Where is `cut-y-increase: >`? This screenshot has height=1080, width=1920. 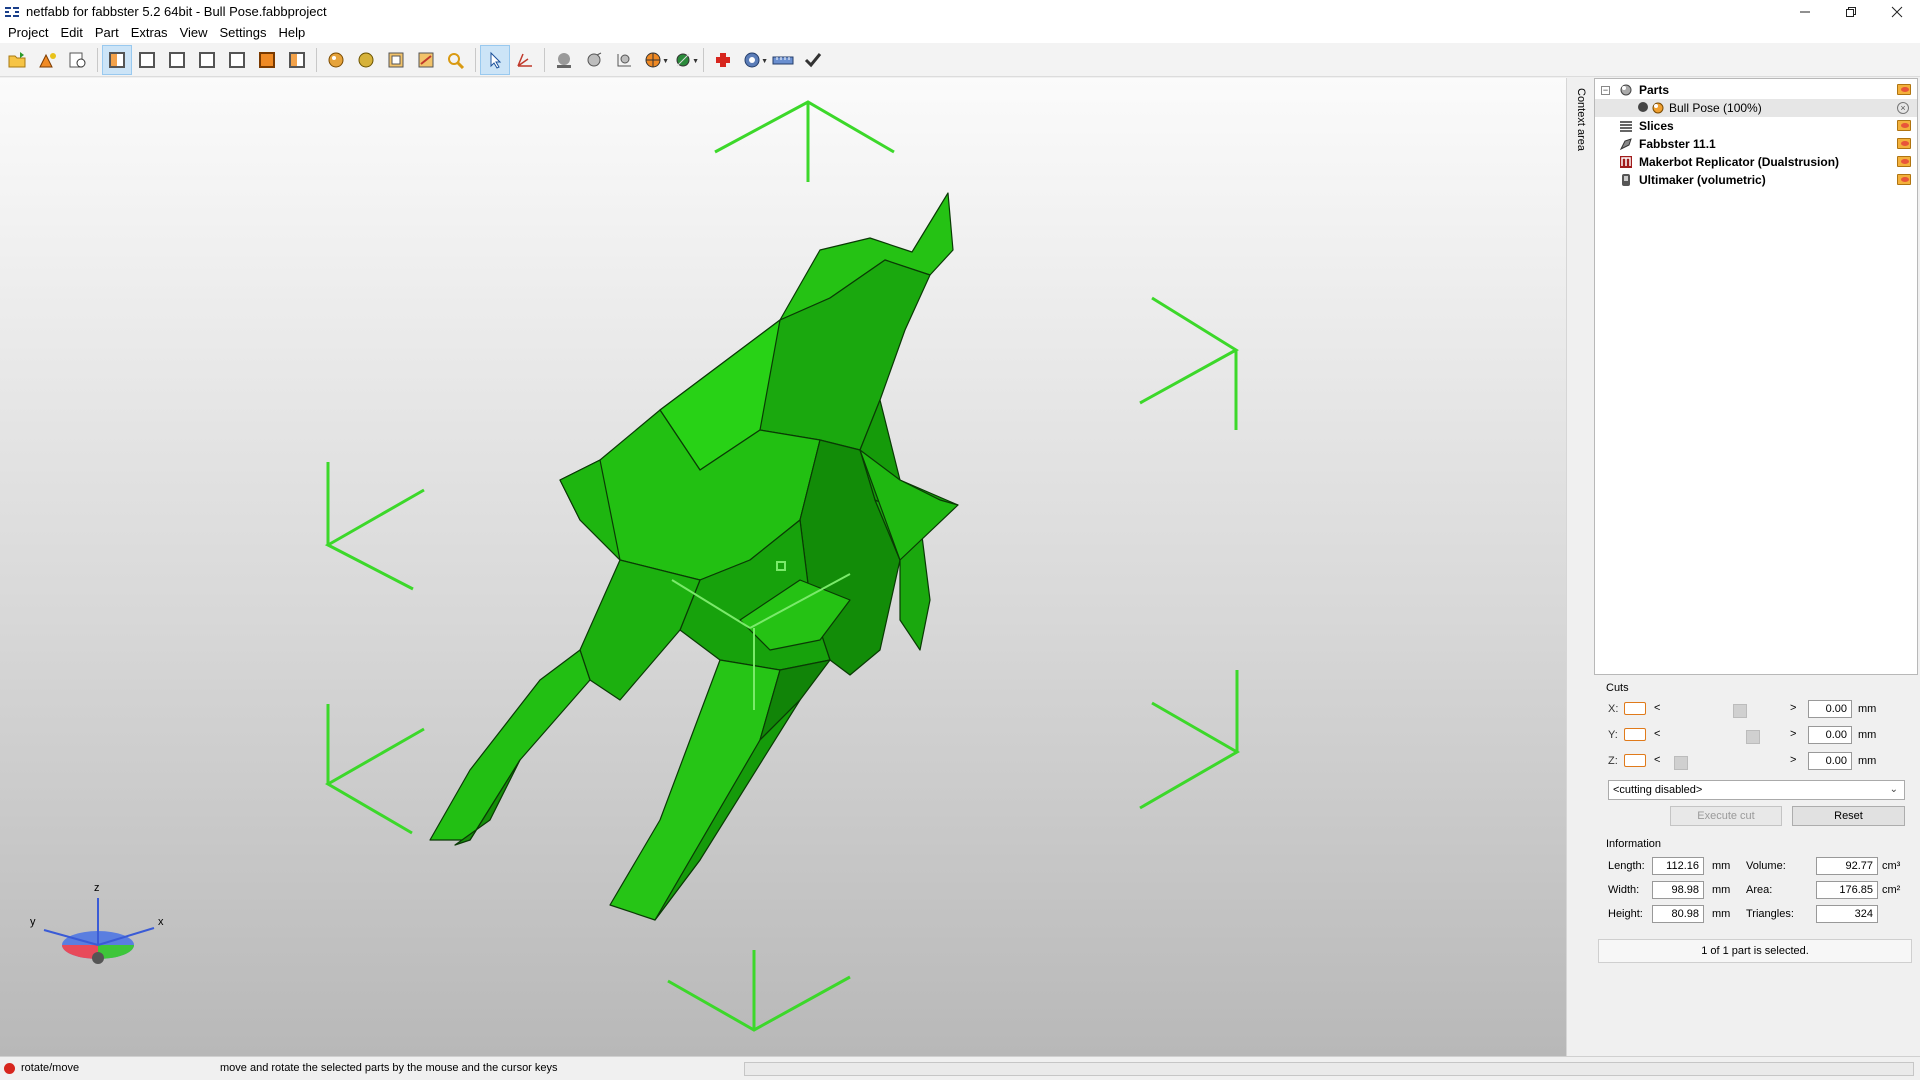 cut-y-increase: > is located at coordinates (1793, 734).